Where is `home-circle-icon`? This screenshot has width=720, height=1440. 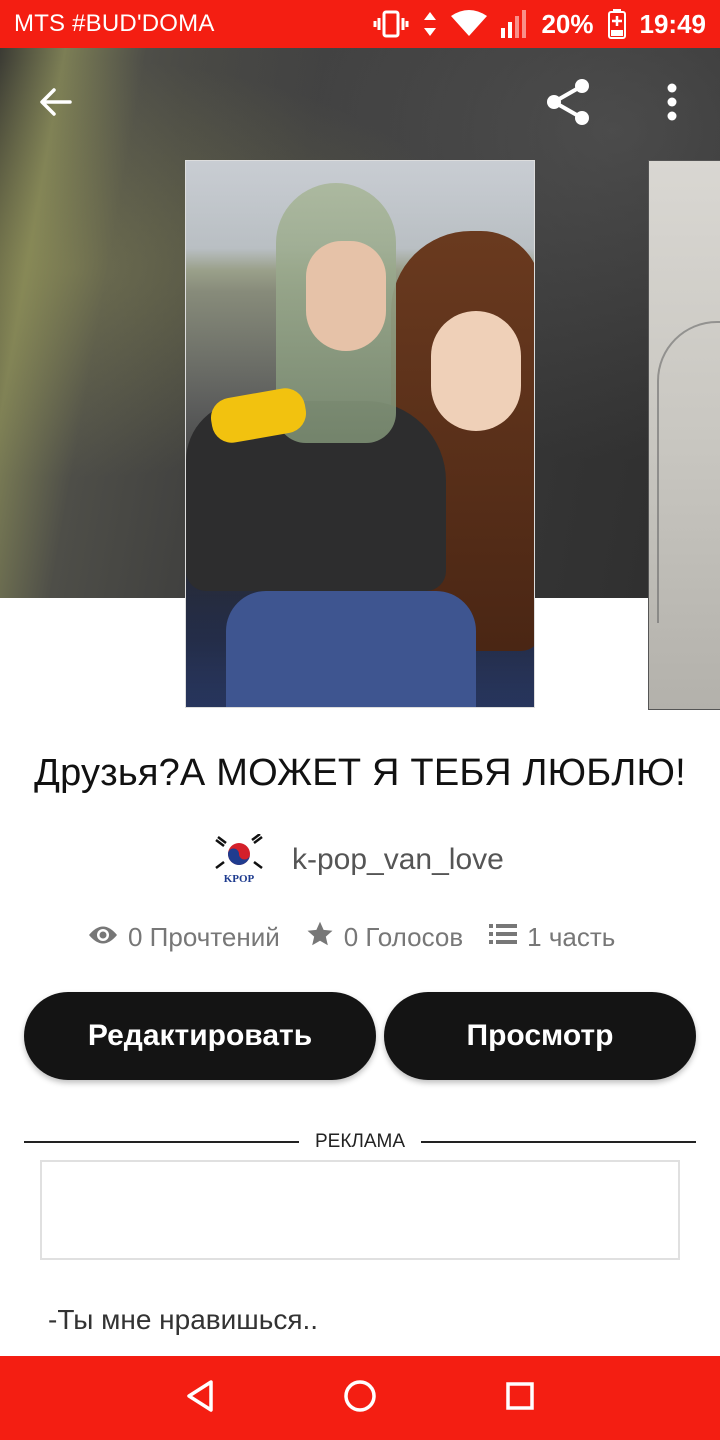
home-circle-icon is located at coordinates (360, 1398).